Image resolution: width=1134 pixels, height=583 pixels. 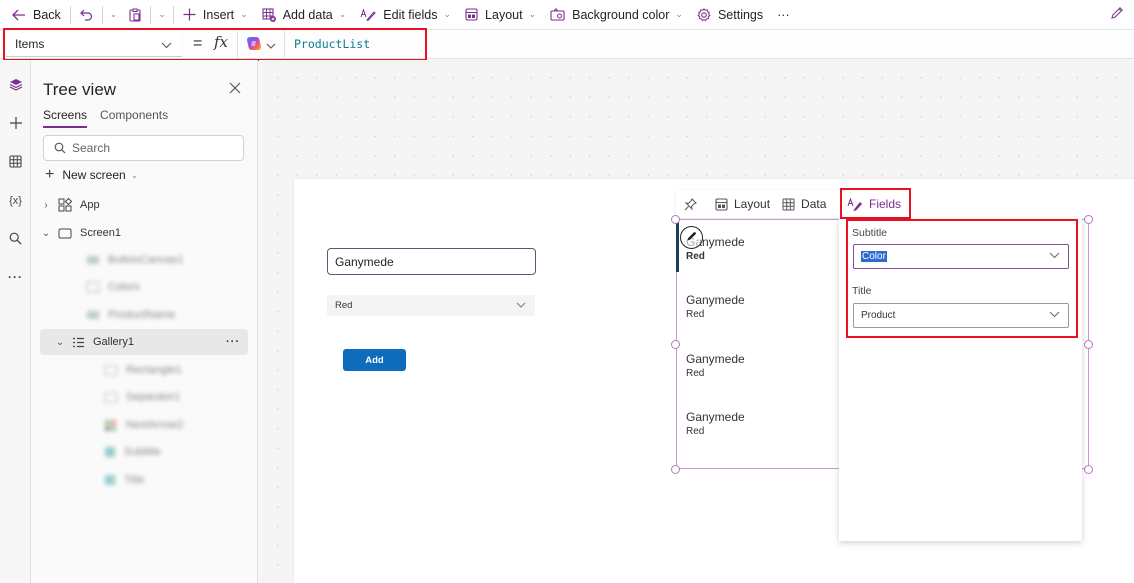 I want to click on clipboard-icon, so click(x=135, y=15).